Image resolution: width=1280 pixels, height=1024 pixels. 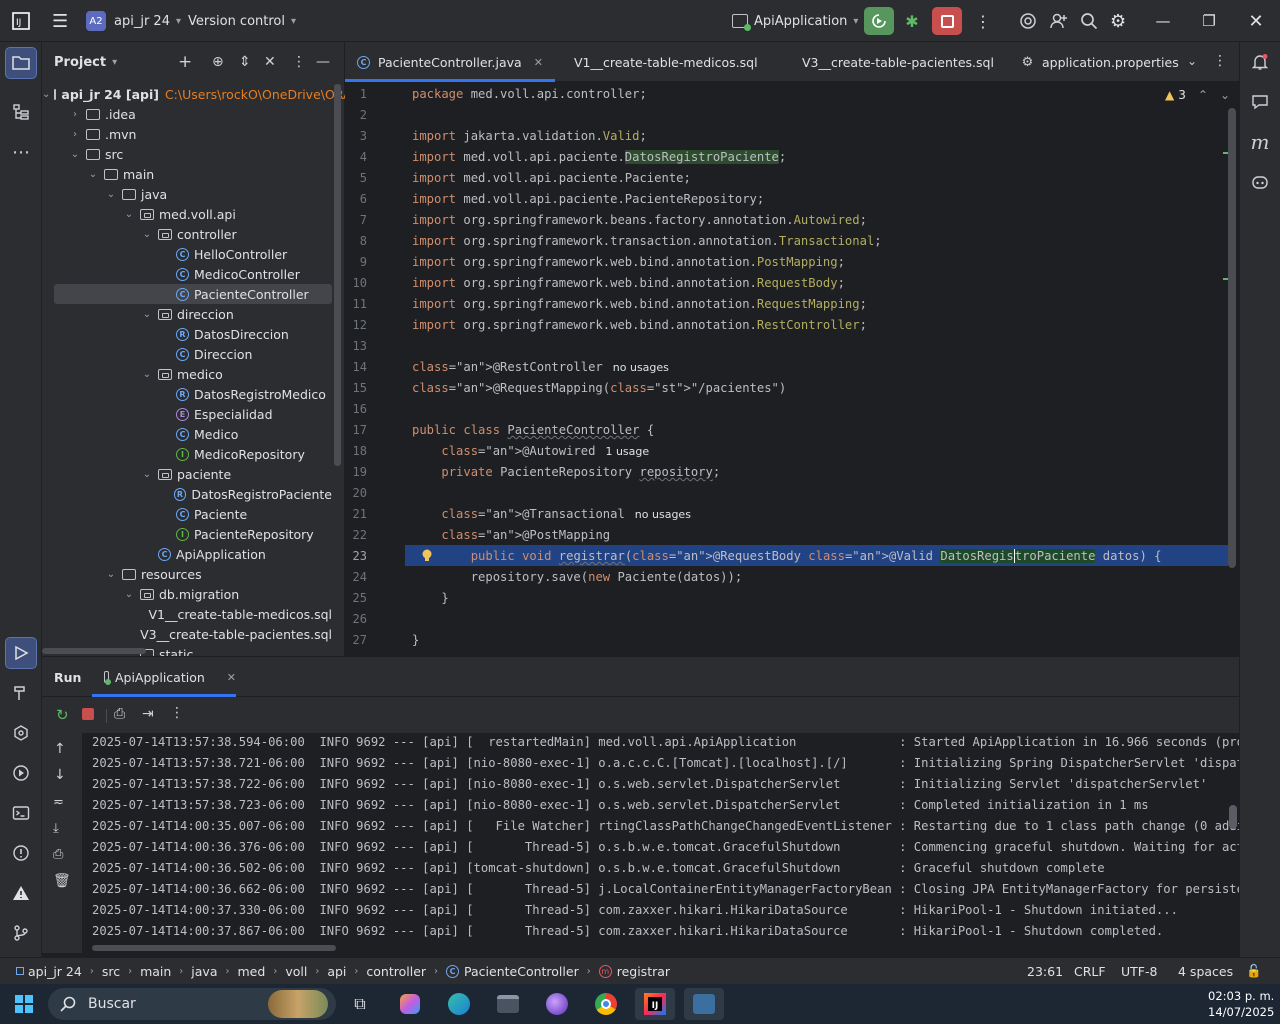 I want to click on code-line: class="an">@Transactional no usages, so click(x=551, y=514).